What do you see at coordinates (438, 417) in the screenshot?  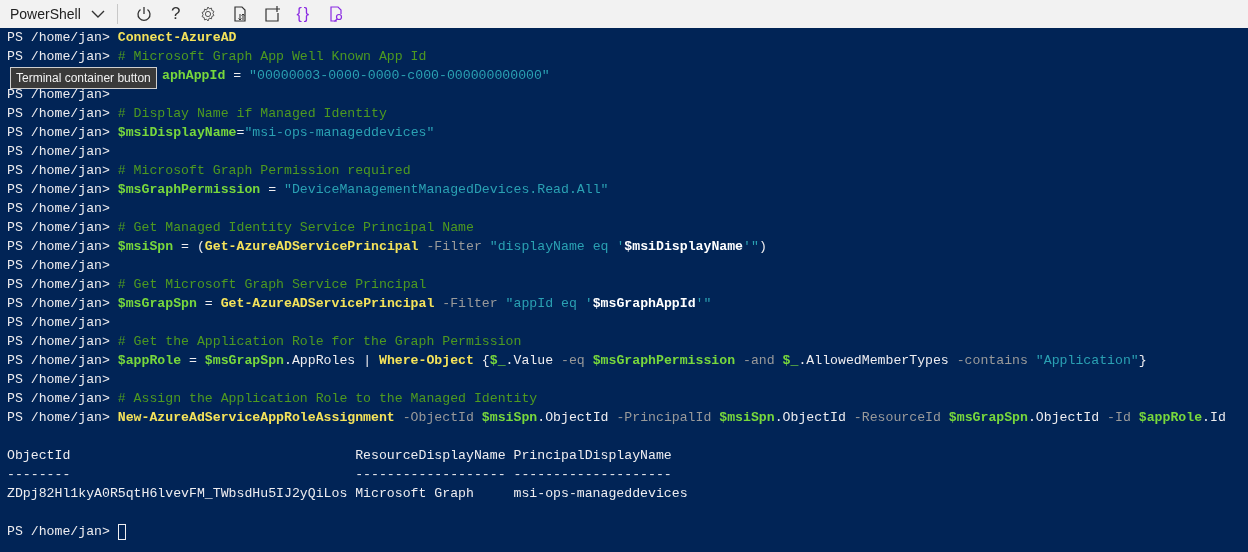 I see `parameter-text: -ObjectId` at bounding box center [438, 417].